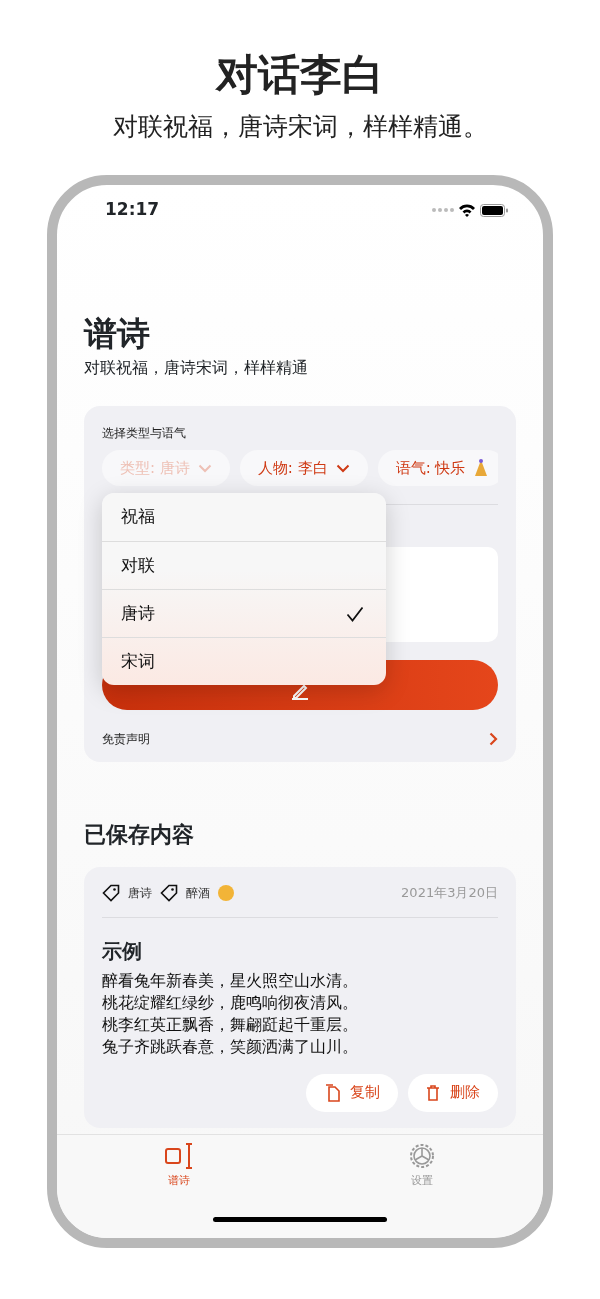 The image size is (600, 1299). What do you see at coordinates (437, 468) in the screenshot?
I see `filter-chip: 语气: 快乐` at bounding box center [437, 468].